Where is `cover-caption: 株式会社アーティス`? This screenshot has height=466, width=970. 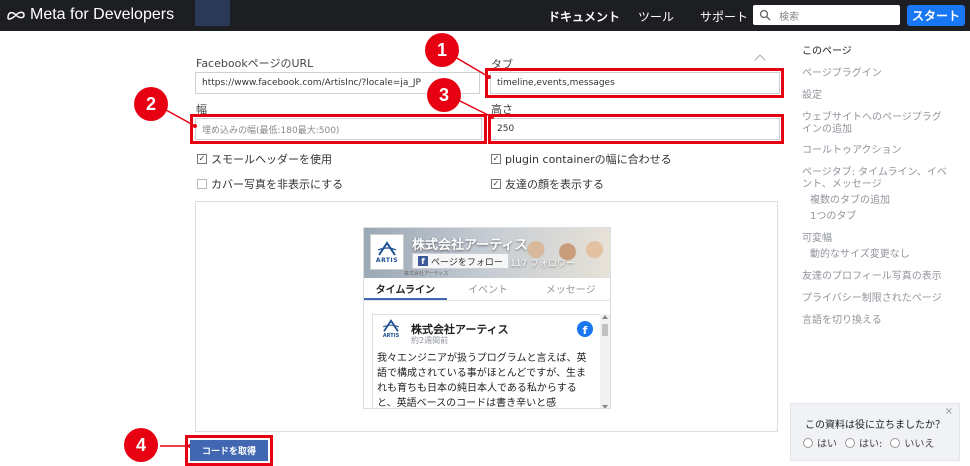
cover-caption: 株式会社アーティス is located at coordinates (426, 274).